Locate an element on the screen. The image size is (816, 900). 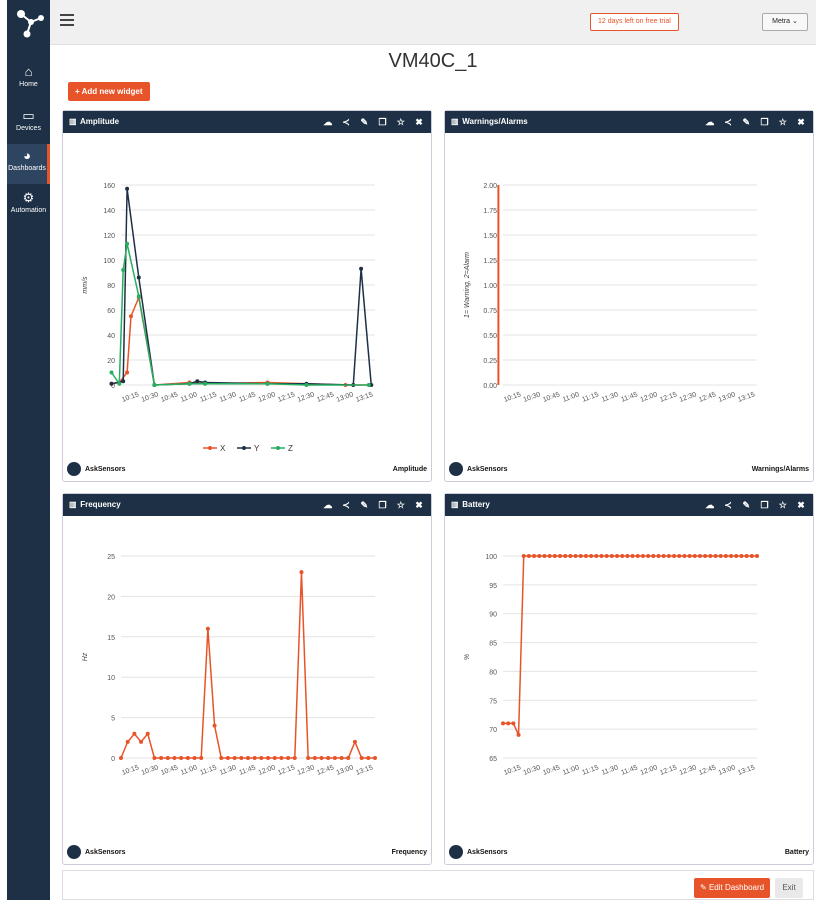
sidebar-item-home: ⌂ Home is located at coordinates (28, 80).